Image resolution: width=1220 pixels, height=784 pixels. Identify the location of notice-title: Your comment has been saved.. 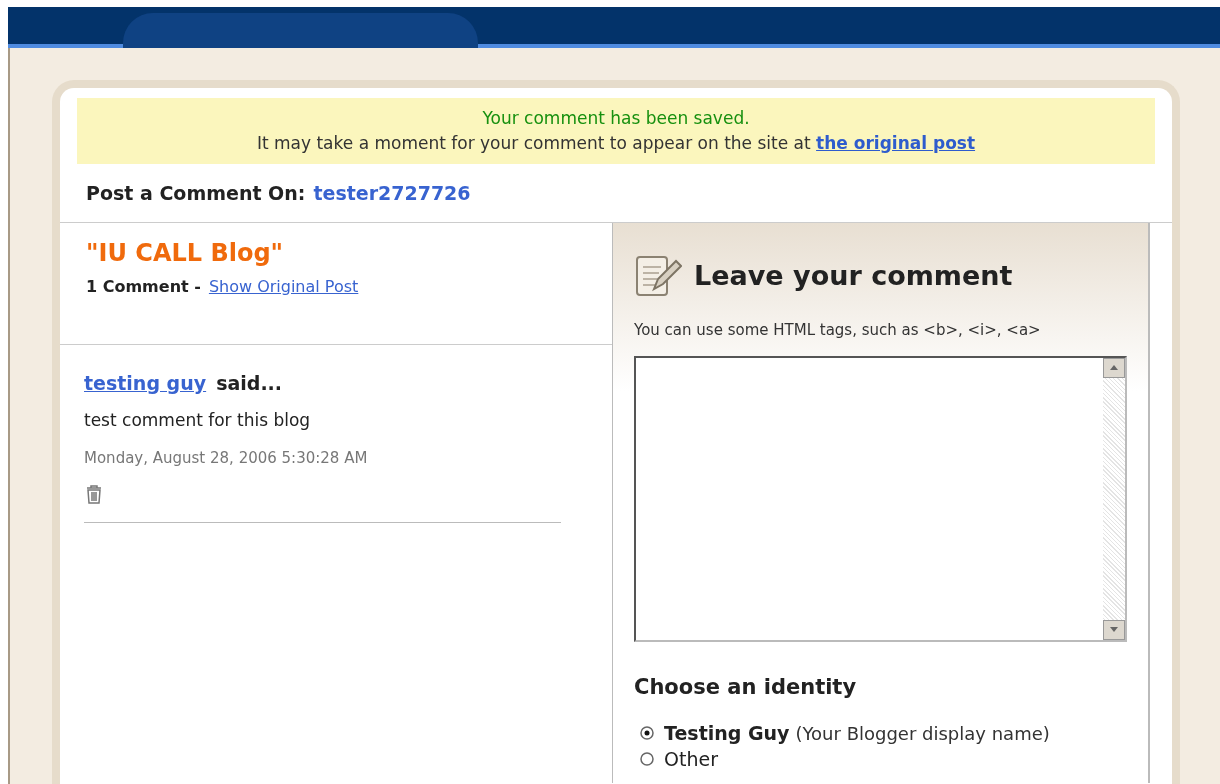
(616, 118).